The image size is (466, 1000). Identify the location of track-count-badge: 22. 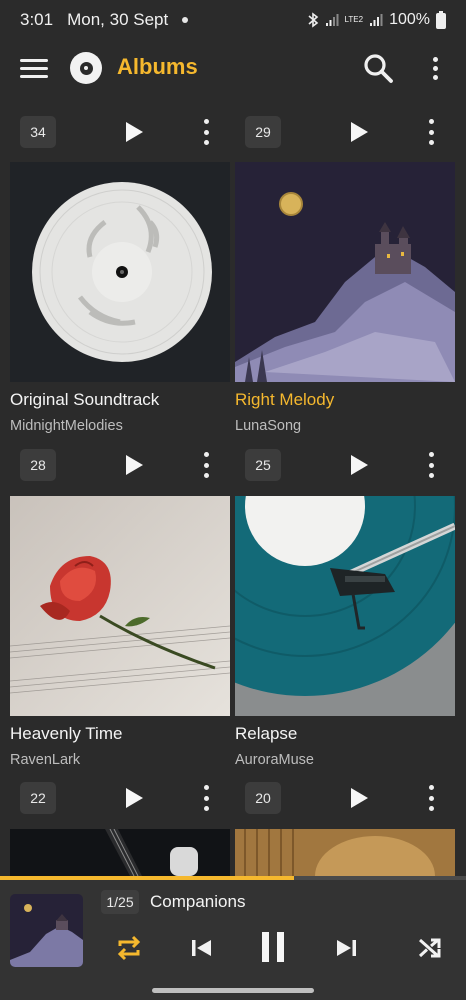
(38, 798).